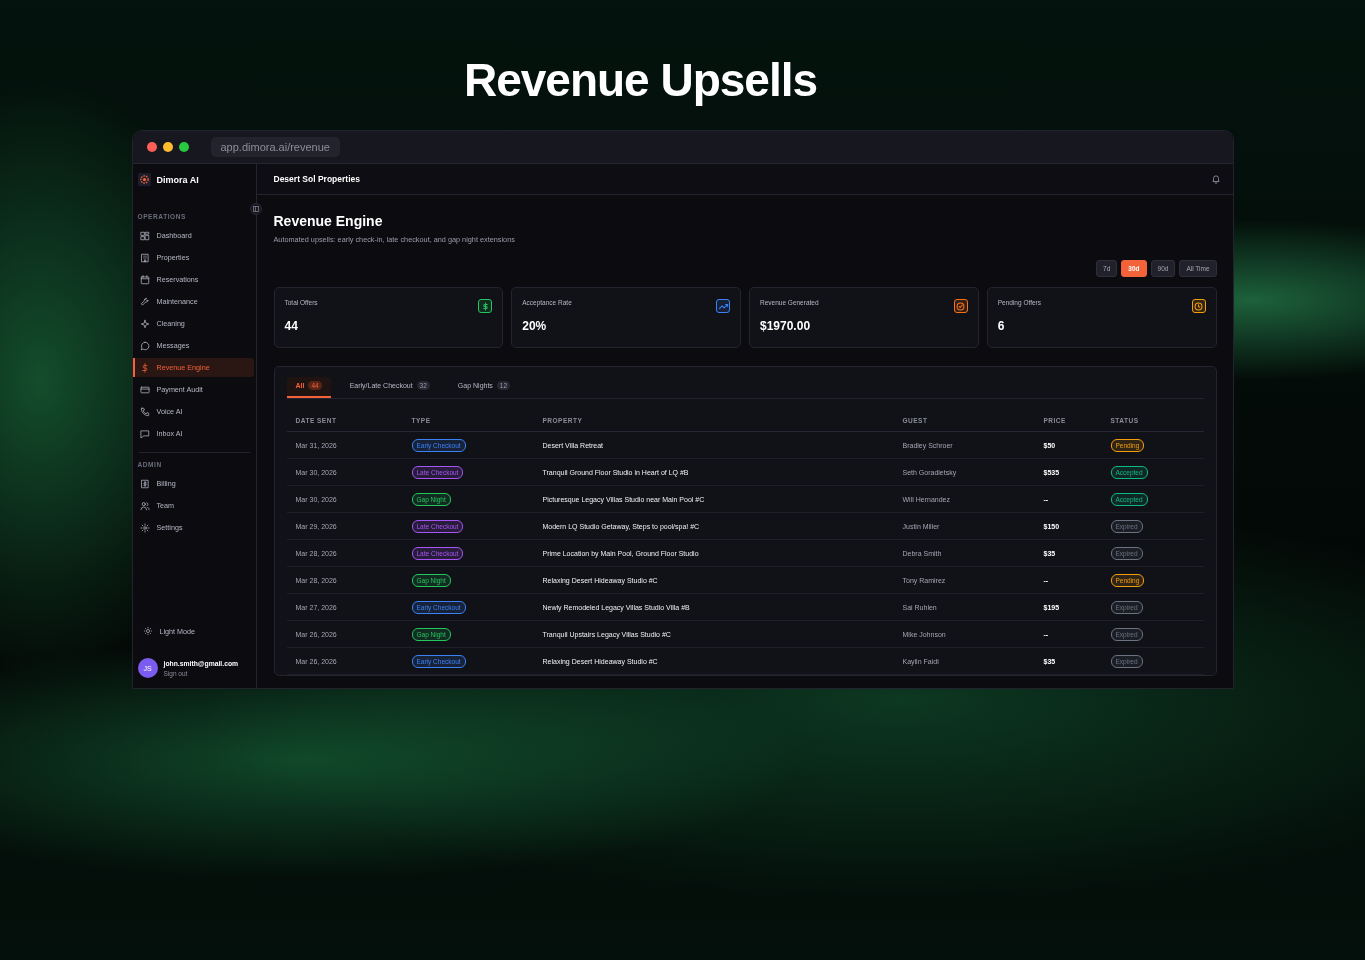 The height and width of the screenshot is (960, 1365). I want to click on stat-value: $1970.00, so click(786, 326).